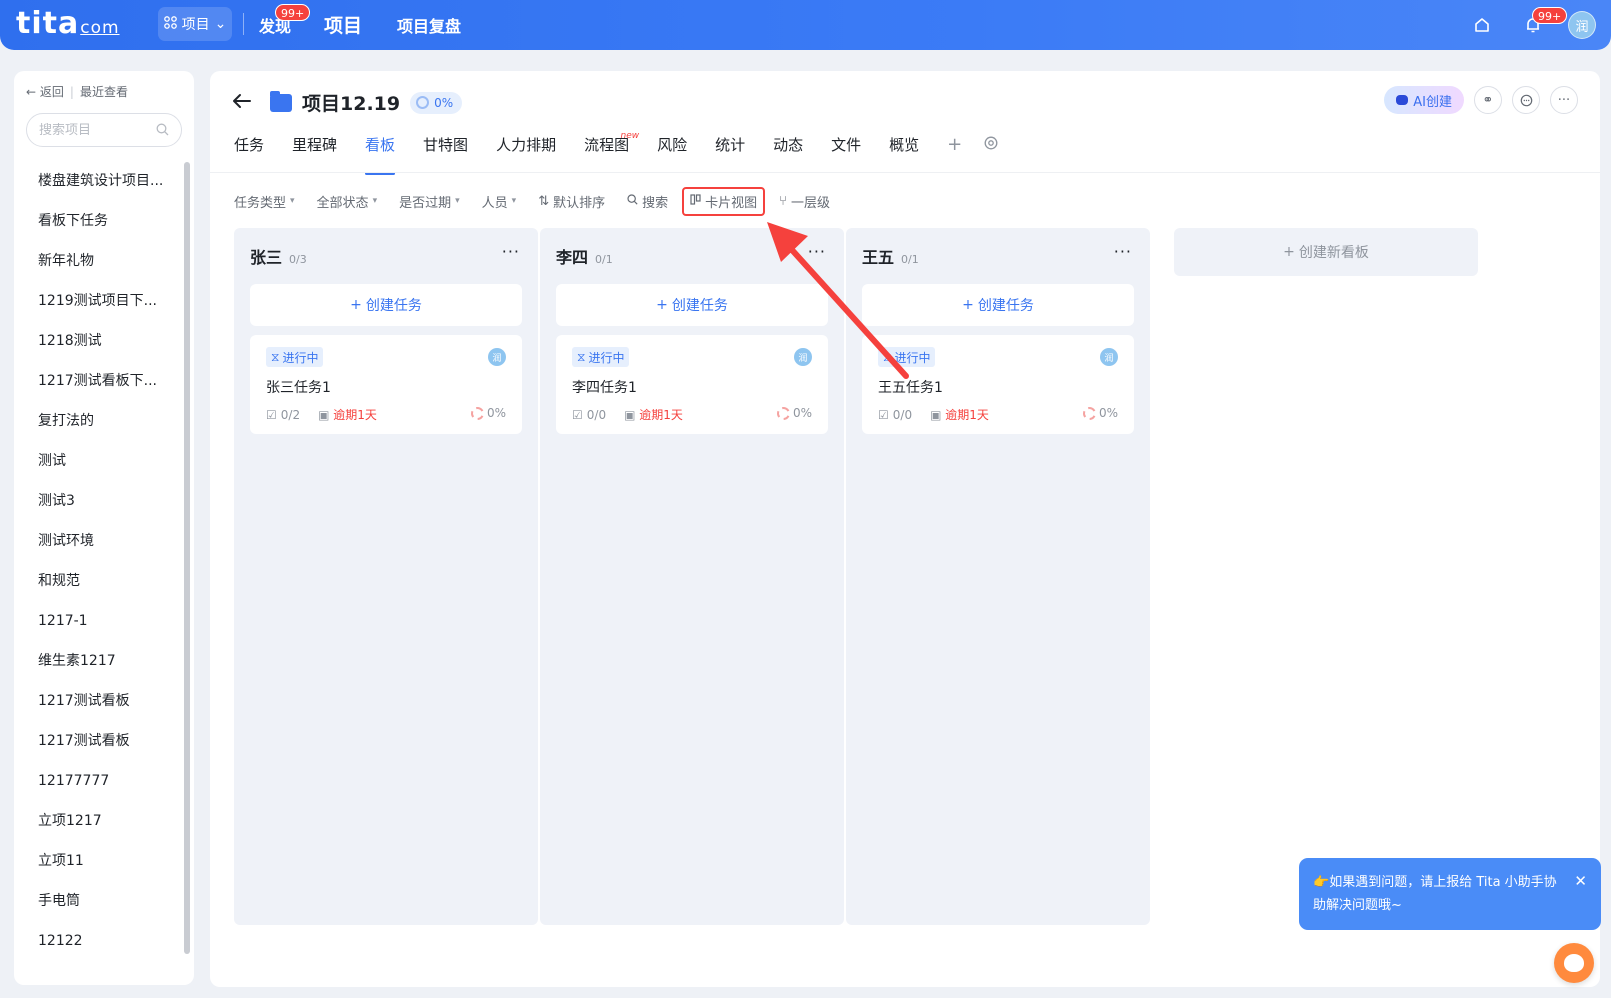 Image resolution: width=1611 pixels, height=998 pixels. What do you see at coordinates (293, 12) in the screenshot?
I see `discover-badge: 99+` at bounding box center [293, 12].